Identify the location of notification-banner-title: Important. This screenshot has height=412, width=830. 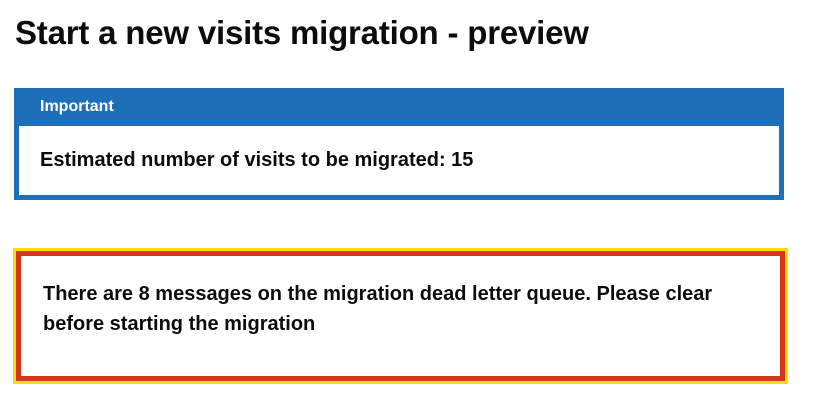
(77, 106).